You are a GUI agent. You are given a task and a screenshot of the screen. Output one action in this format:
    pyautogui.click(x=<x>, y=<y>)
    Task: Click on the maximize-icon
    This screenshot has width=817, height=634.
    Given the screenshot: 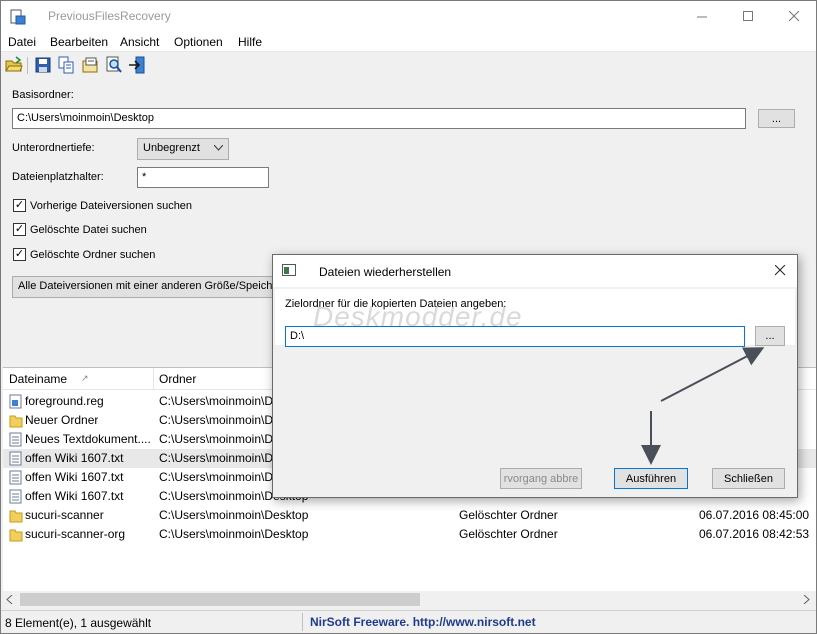 What is the action you would take?
    pyautogui.click(x=747, y=16)
    